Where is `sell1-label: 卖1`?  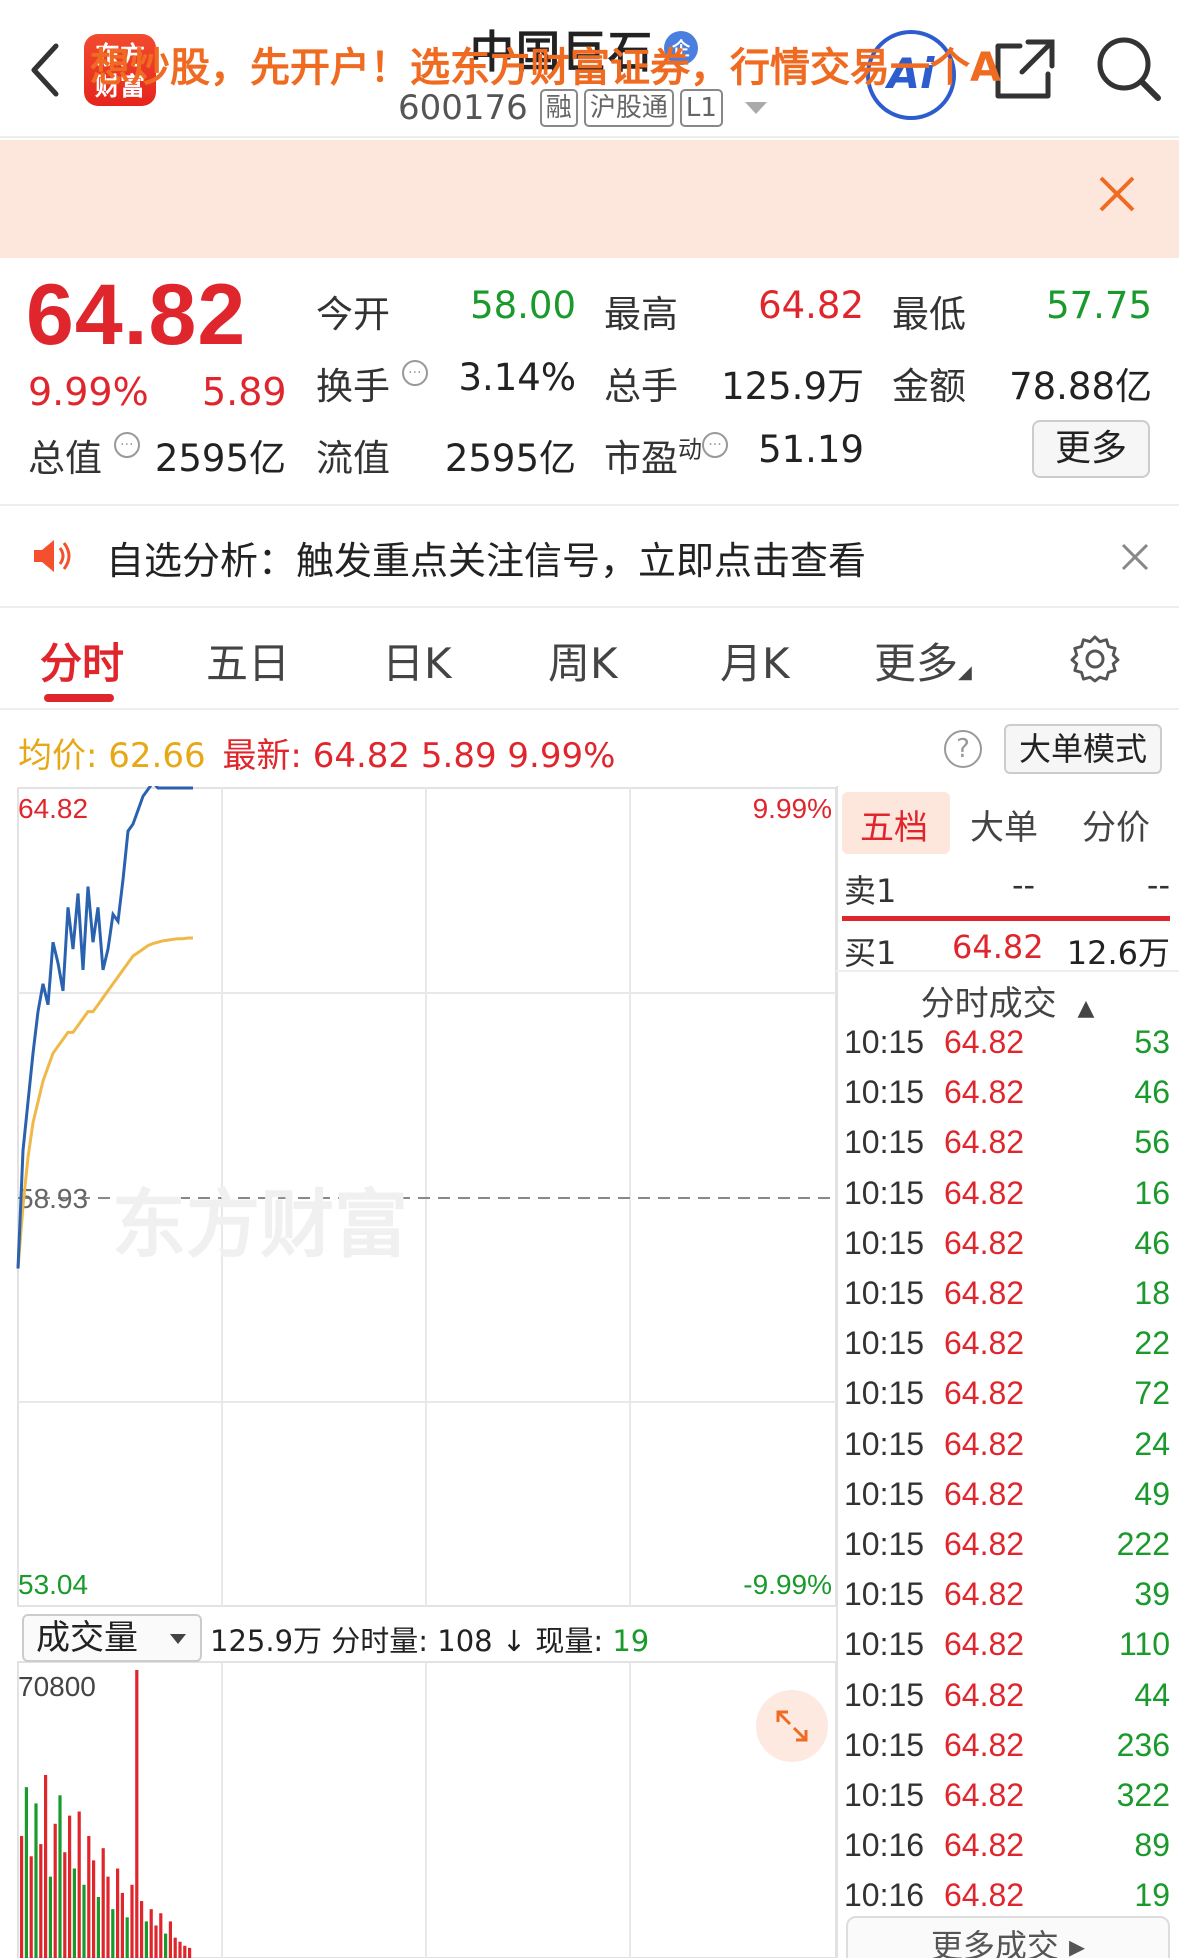
sell1-label: 卖1 is located at coordinates (870, 891).